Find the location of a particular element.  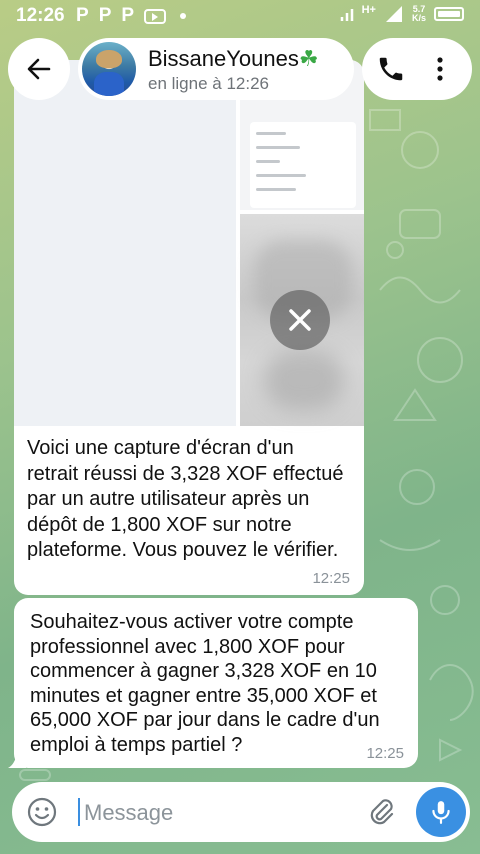

contact-name: BissaneYounes☘ is located at coordinates (233, 58).